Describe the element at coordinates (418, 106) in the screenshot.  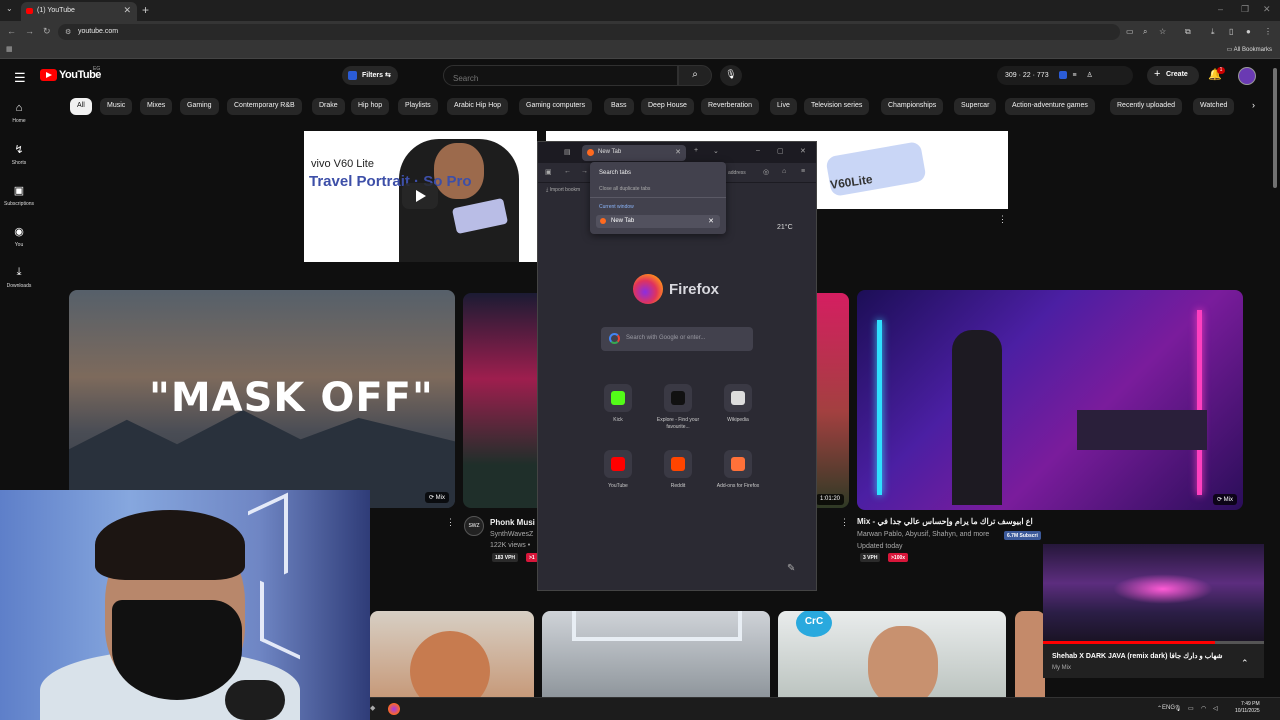
I see `chip-playlists: Playlists` at that location.